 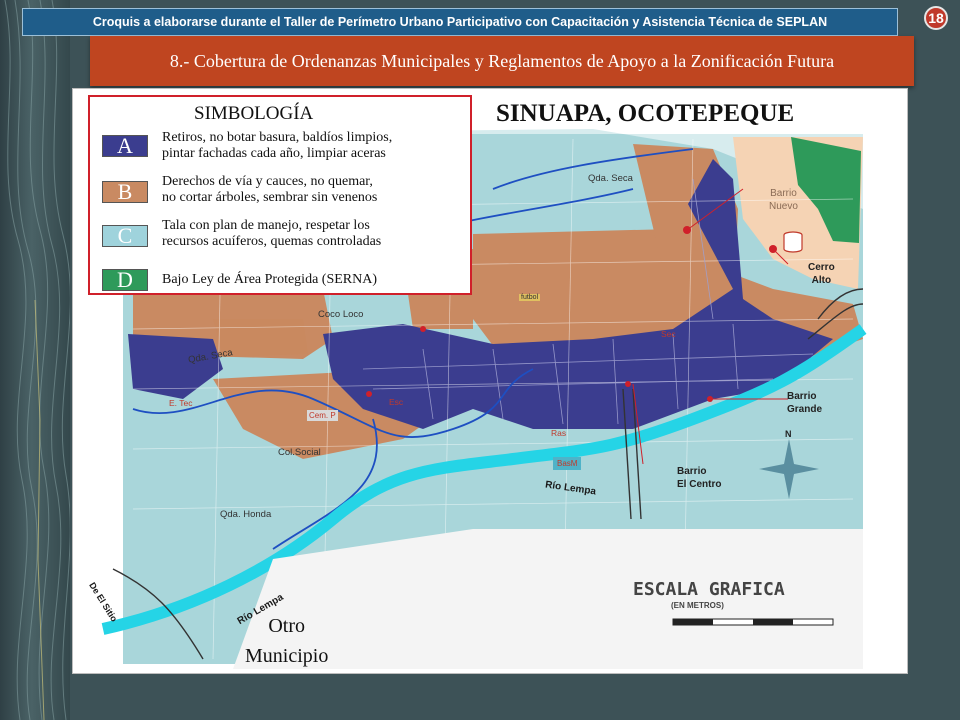 What do you see at coordinates (709, 589) in the screenshot?
I see `label-escala-grafica: ESCALA GRAFICA` at bounding box center [709, 589].